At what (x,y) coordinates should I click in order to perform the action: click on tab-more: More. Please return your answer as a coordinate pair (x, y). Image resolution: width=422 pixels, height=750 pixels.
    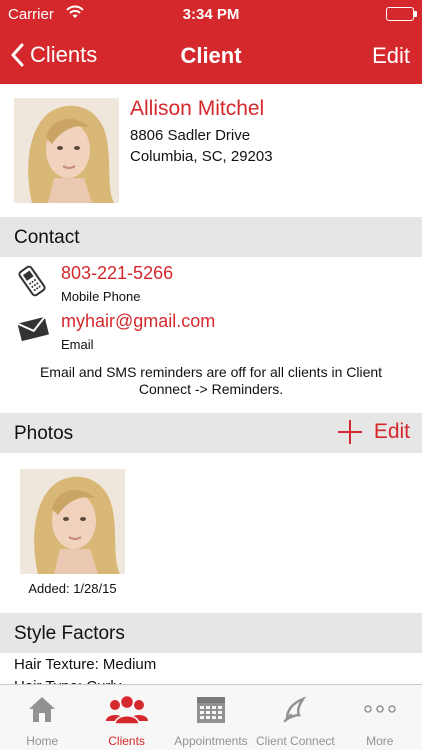
    Looking at the image, I should click on (380, 717).